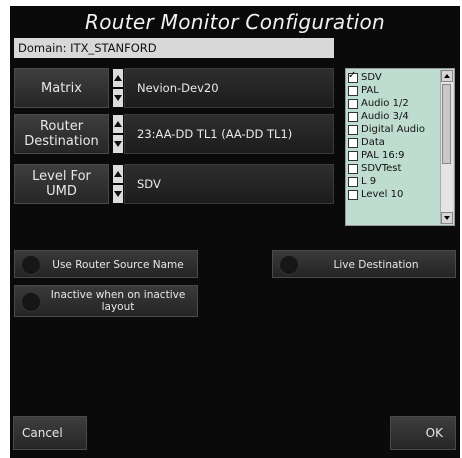 This screenshot has width=462, height=458. What do you see at coordinates (118, 265) in the screenshot?
I see `use-router-source-name-label: Use Router Source Name` at bounding box center [118, 265].